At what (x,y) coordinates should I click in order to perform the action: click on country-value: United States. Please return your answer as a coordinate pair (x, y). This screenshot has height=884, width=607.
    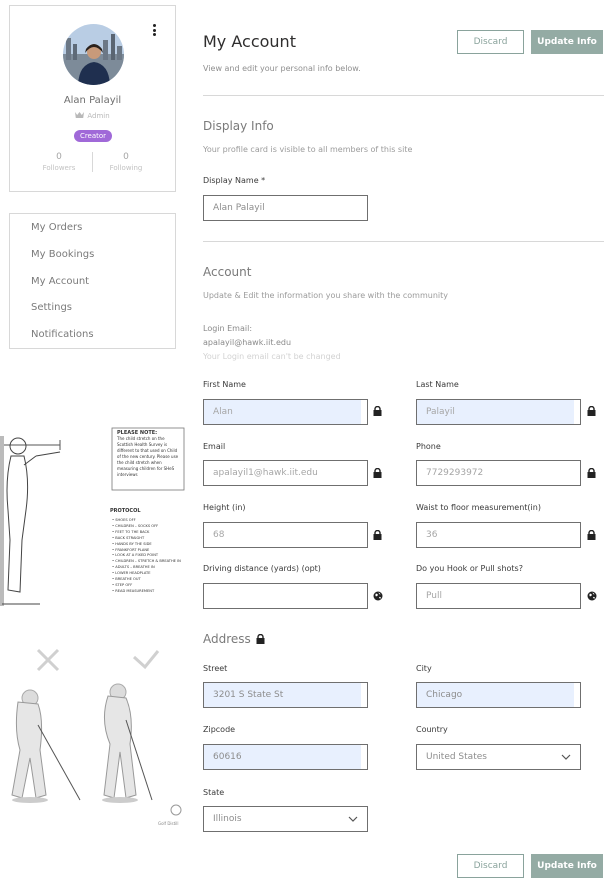
    Looking at the image, I should click on (456, 757).